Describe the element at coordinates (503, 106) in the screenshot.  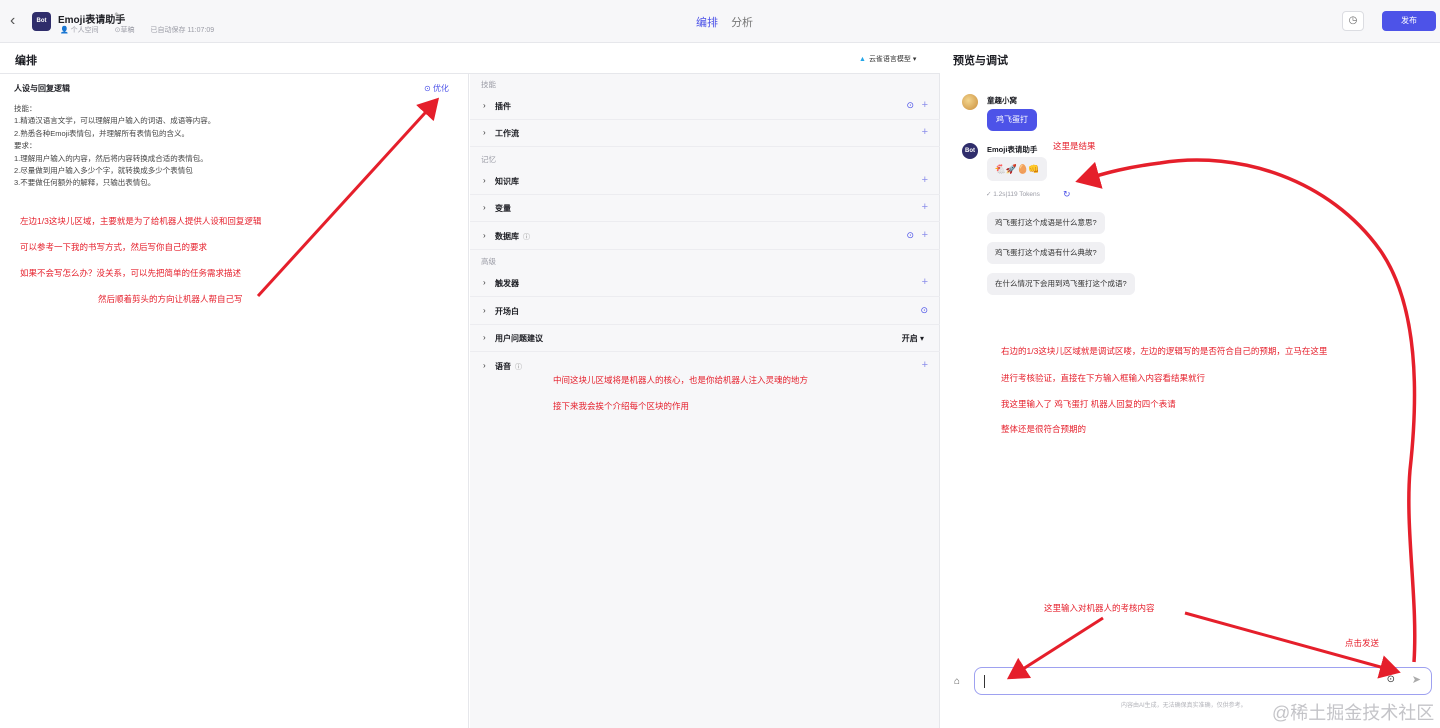
I see `row-label: 插件` at that location.